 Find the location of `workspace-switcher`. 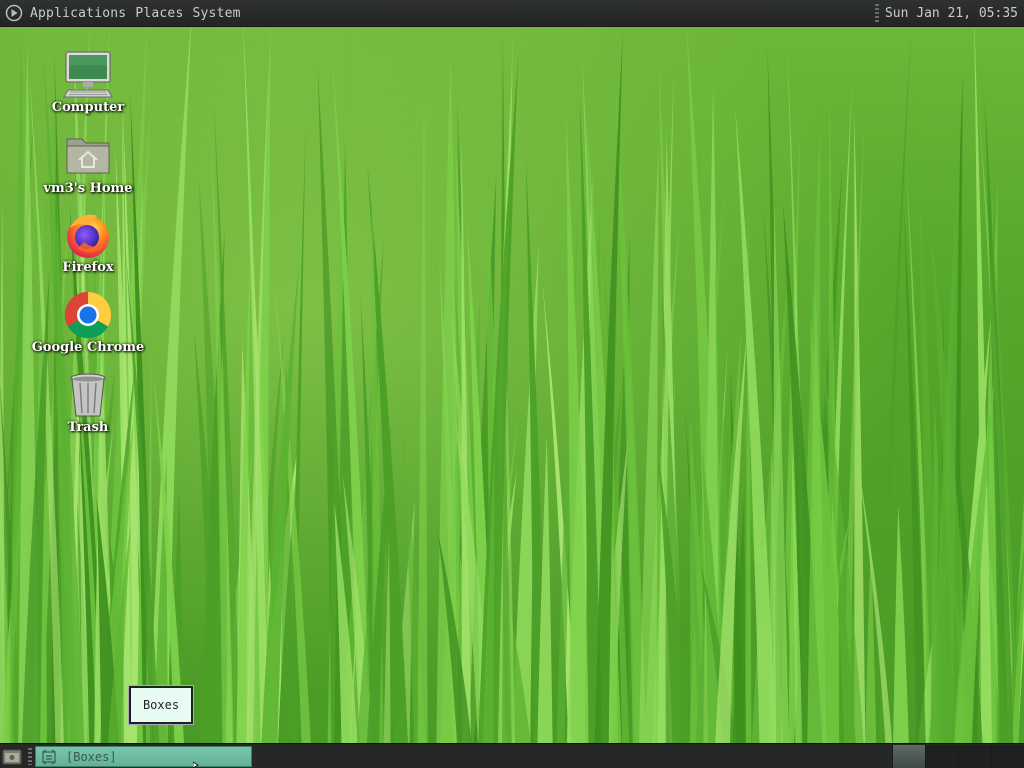

workspace-switcher is located at coordinates (958, 756).